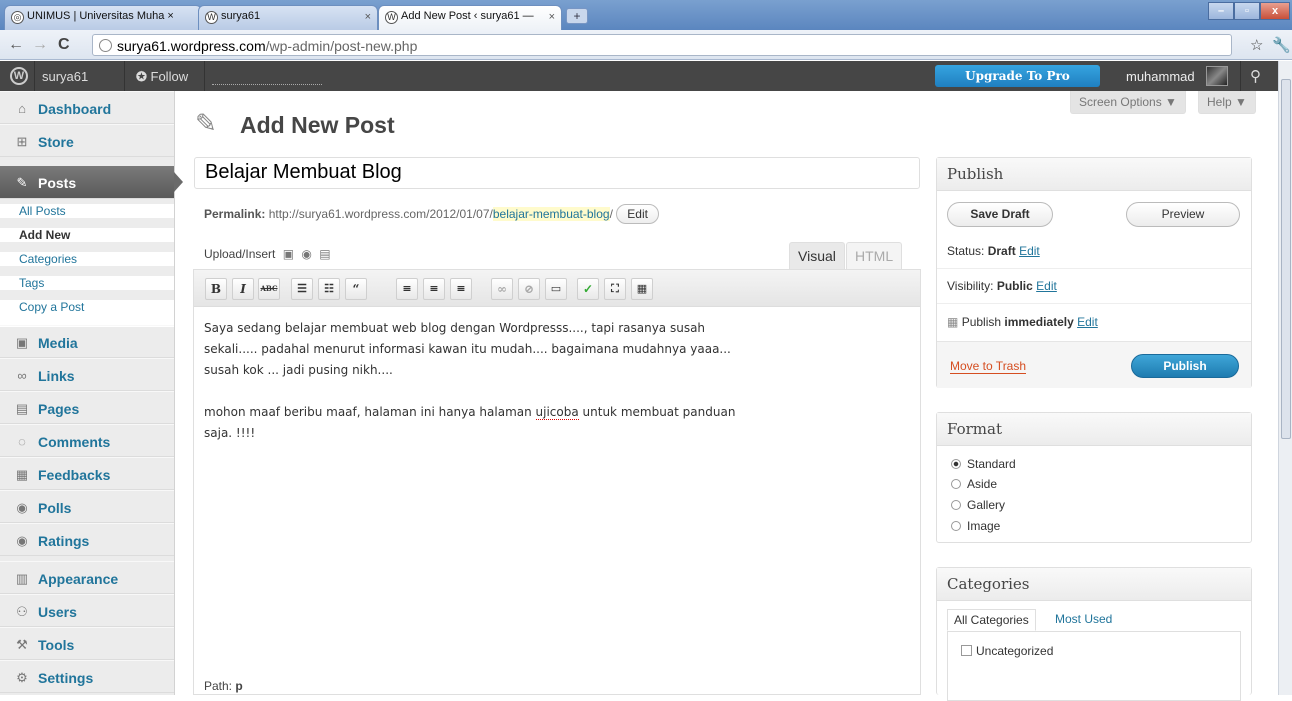 This screenshot has height=701, width=1292. Describe the element at coordinates (87, 407) in the screenshot. I see `sidebar-item-pages: ▤ Pages` at that location.